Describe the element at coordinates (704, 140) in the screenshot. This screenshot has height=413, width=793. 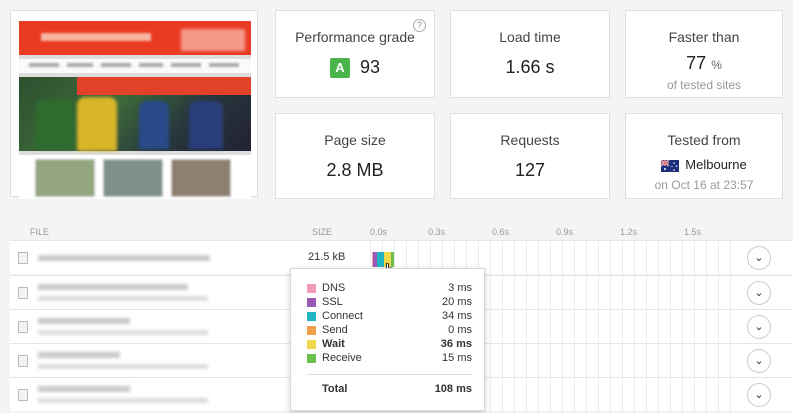
I see `tested-from-title: Tested from` at that location.